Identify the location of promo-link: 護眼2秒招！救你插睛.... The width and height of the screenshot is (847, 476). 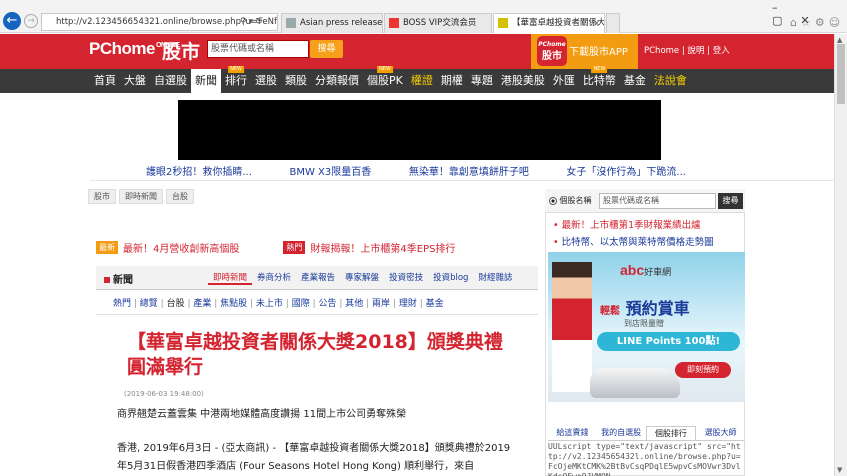
(199, 170).